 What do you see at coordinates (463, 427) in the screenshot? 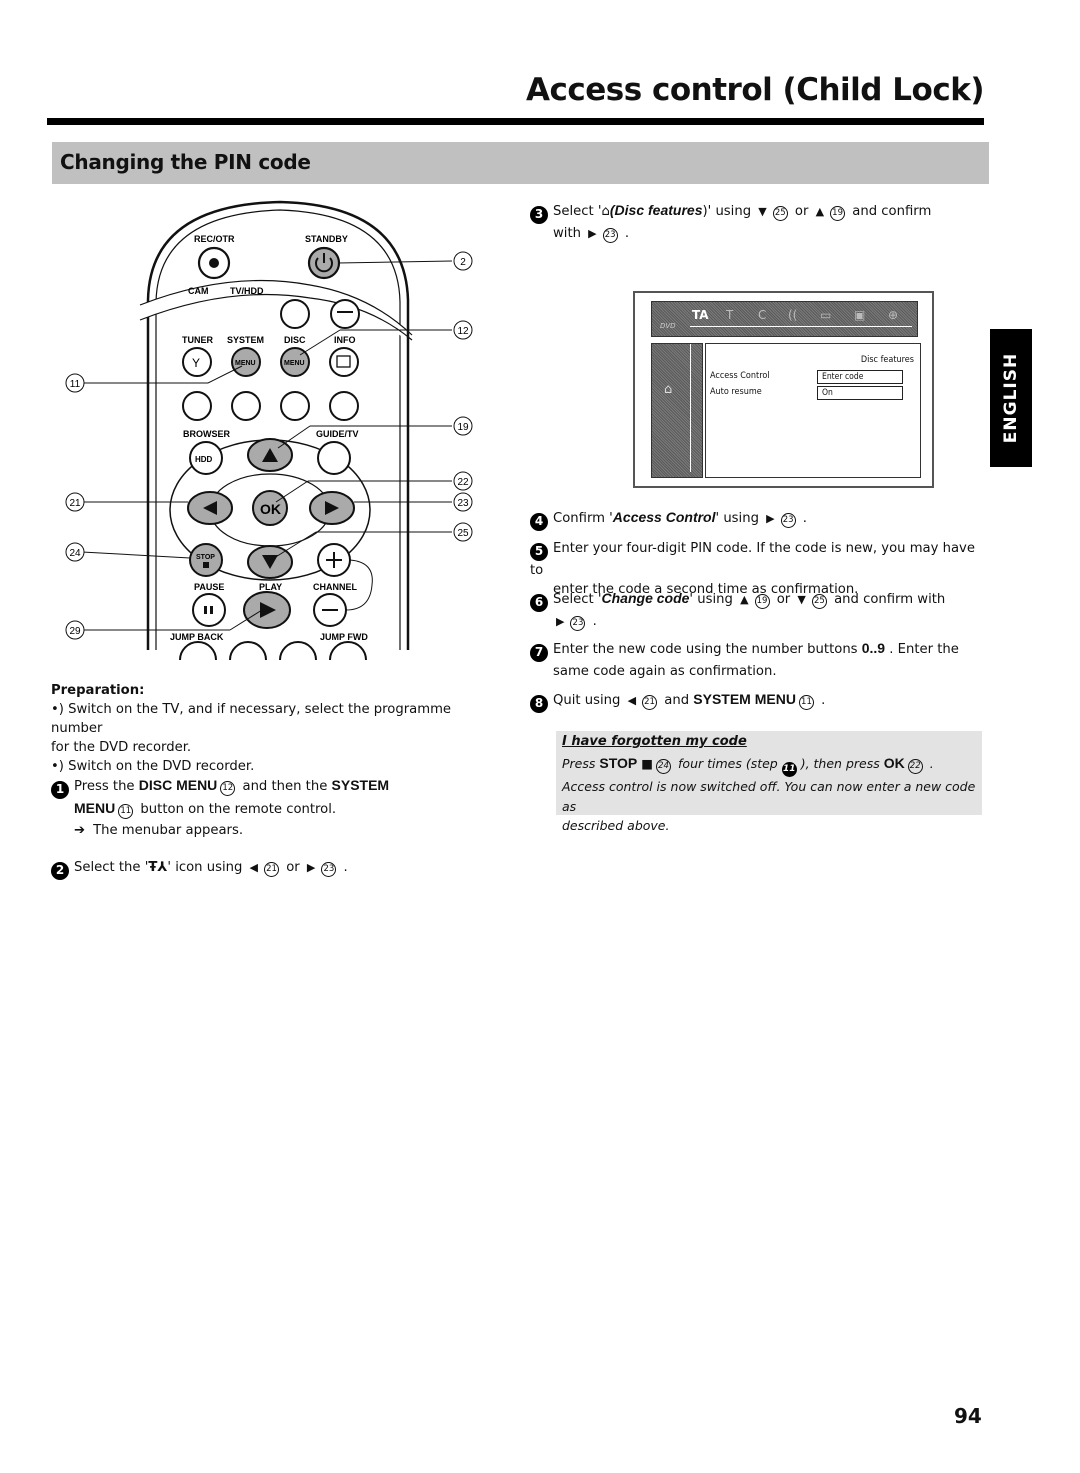
I see `svg-text: 19` at bounding box center [463, 427].